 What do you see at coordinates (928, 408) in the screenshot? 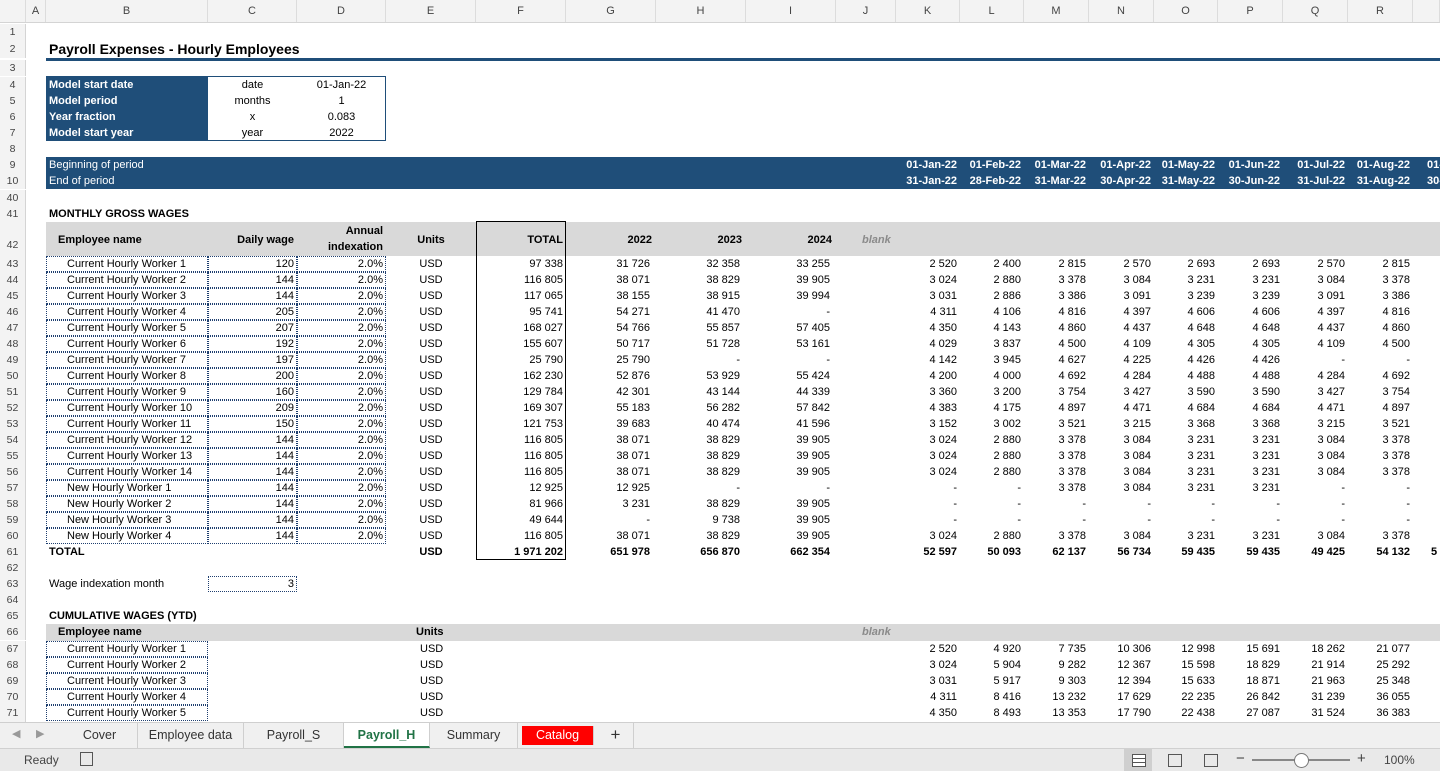
I see `month-value: 4 383` at bounding box center [928, 408].